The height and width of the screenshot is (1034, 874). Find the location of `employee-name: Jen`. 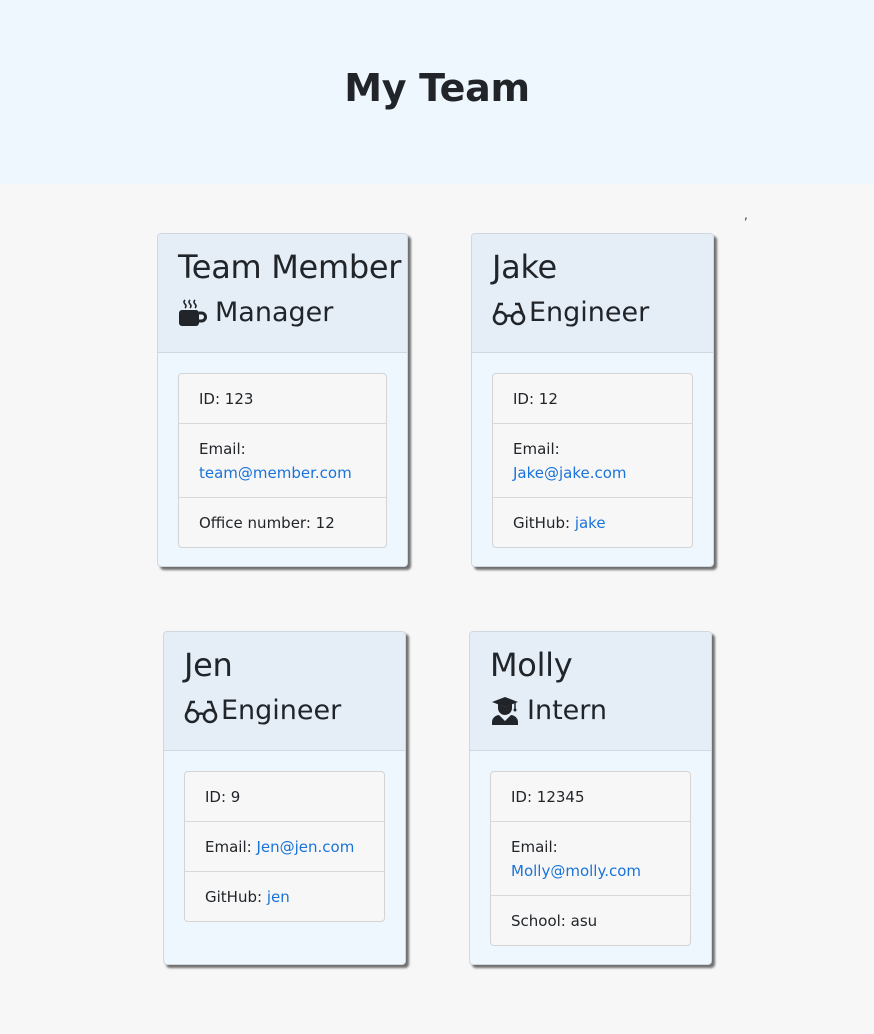

employee-name: Jen is located at coordinates (208, 665).